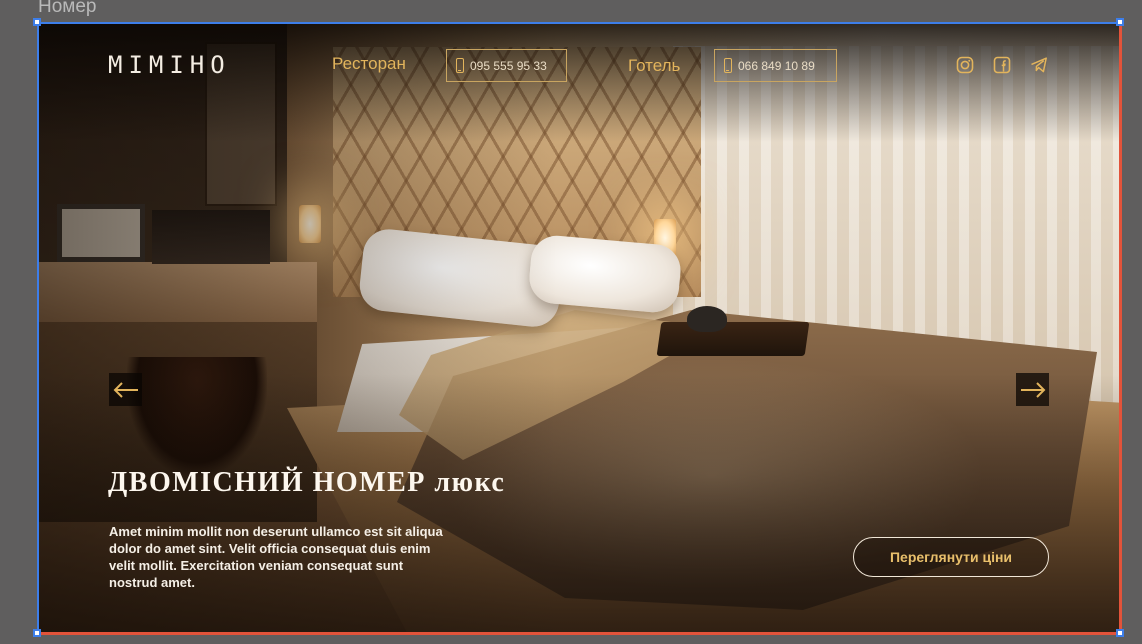  I want to click on hotel-phone-number: 066 849 10 89, so click(776, 65).